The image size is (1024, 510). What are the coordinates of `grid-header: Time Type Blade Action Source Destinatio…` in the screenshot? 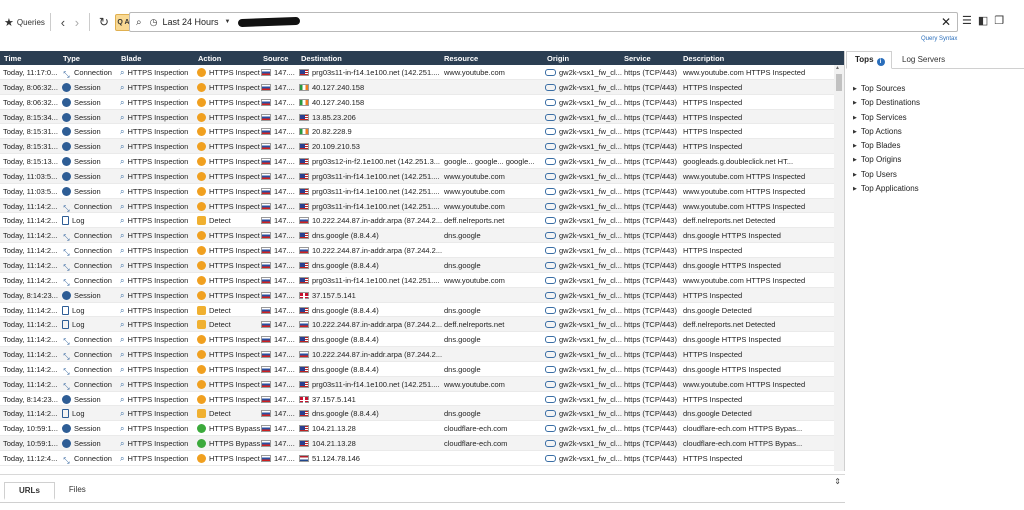 It's located at (422, 58).